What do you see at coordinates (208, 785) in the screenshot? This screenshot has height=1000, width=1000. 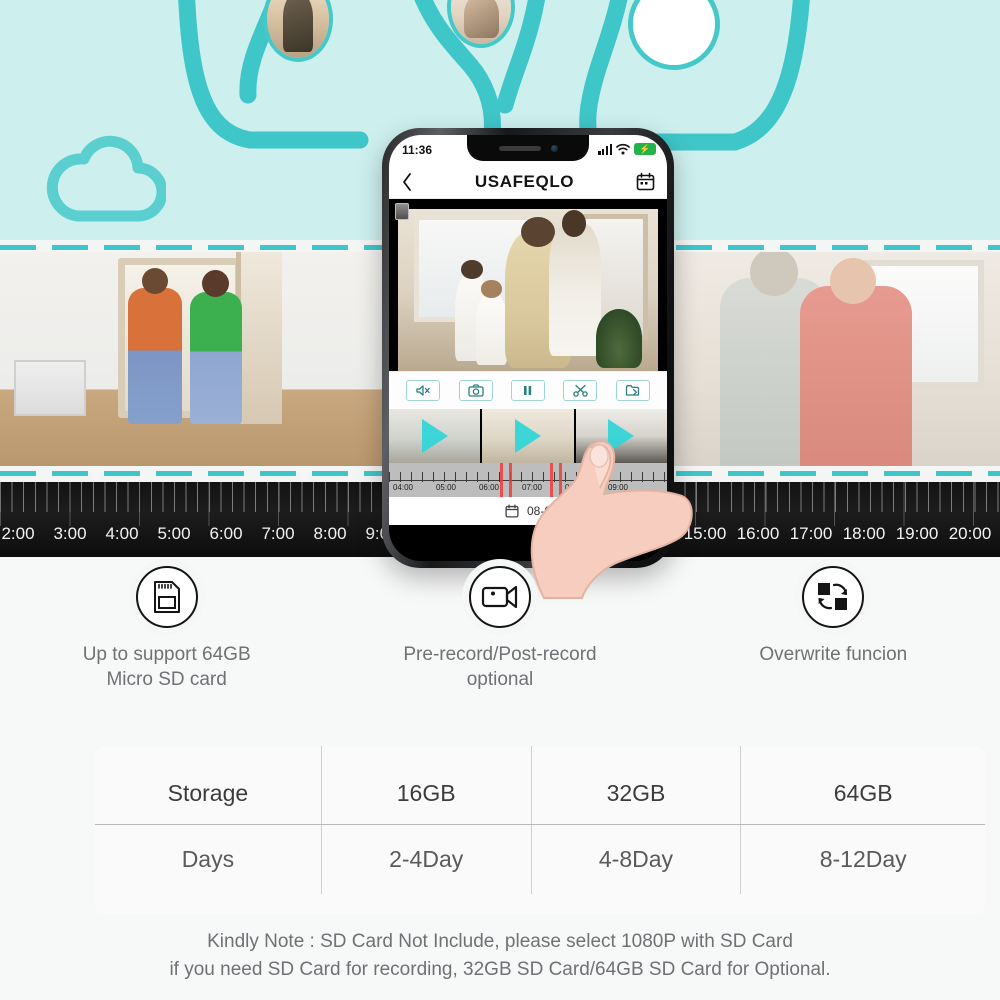 I see `table-header-cell: Storage` at bounding box center [208, 785].